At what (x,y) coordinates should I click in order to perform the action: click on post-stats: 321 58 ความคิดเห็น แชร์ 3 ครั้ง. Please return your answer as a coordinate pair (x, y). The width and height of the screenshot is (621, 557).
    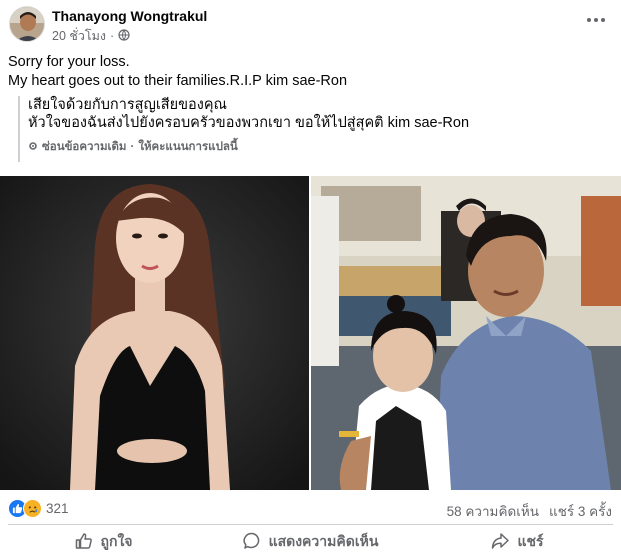
    Looking at the image, I should click on (310, 508).